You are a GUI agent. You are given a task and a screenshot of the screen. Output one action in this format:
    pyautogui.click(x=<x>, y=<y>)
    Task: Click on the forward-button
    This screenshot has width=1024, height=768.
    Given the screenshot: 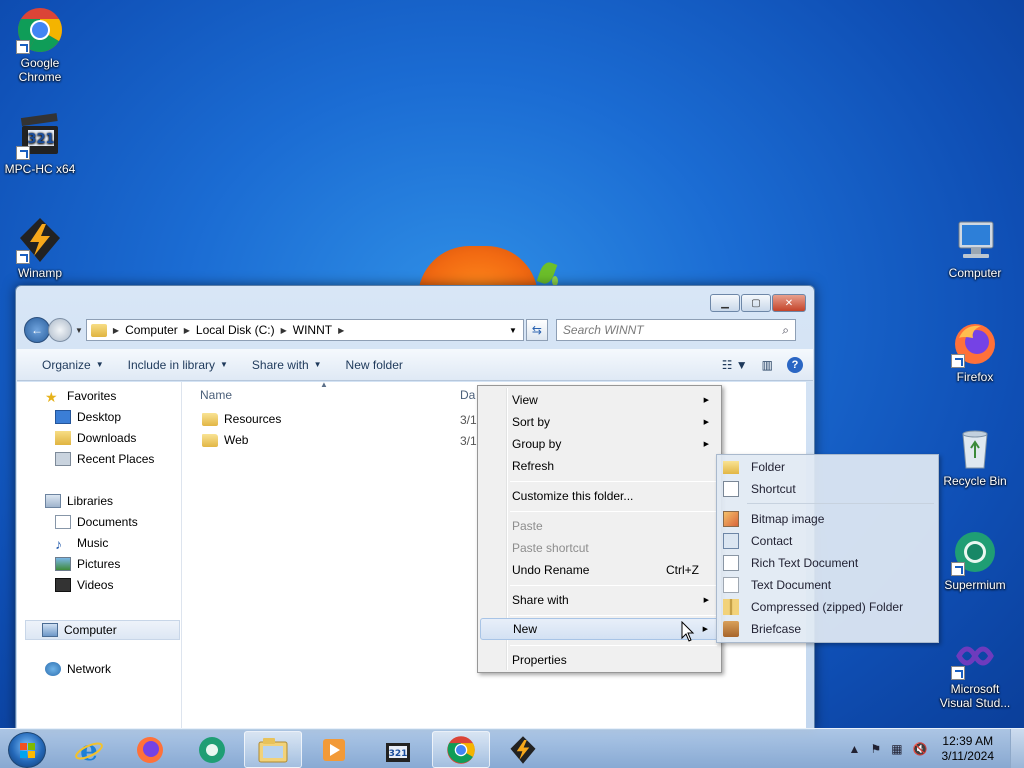 What is the action you would take?
    pyautogui.click(x=60, y=330)
    